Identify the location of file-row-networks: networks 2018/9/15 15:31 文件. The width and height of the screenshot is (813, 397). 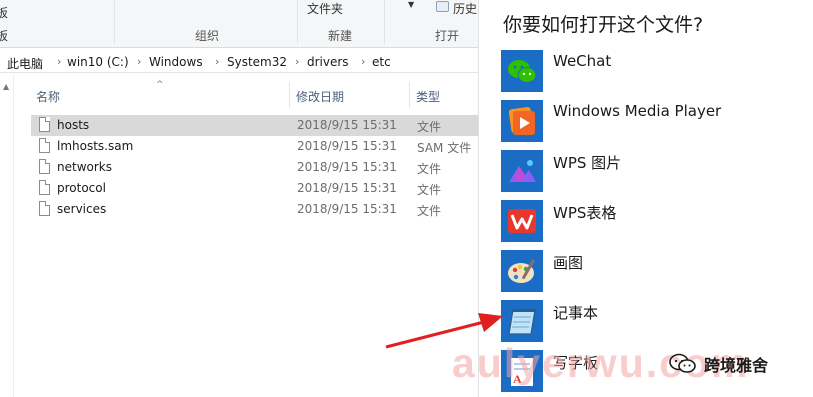
(254, 167).